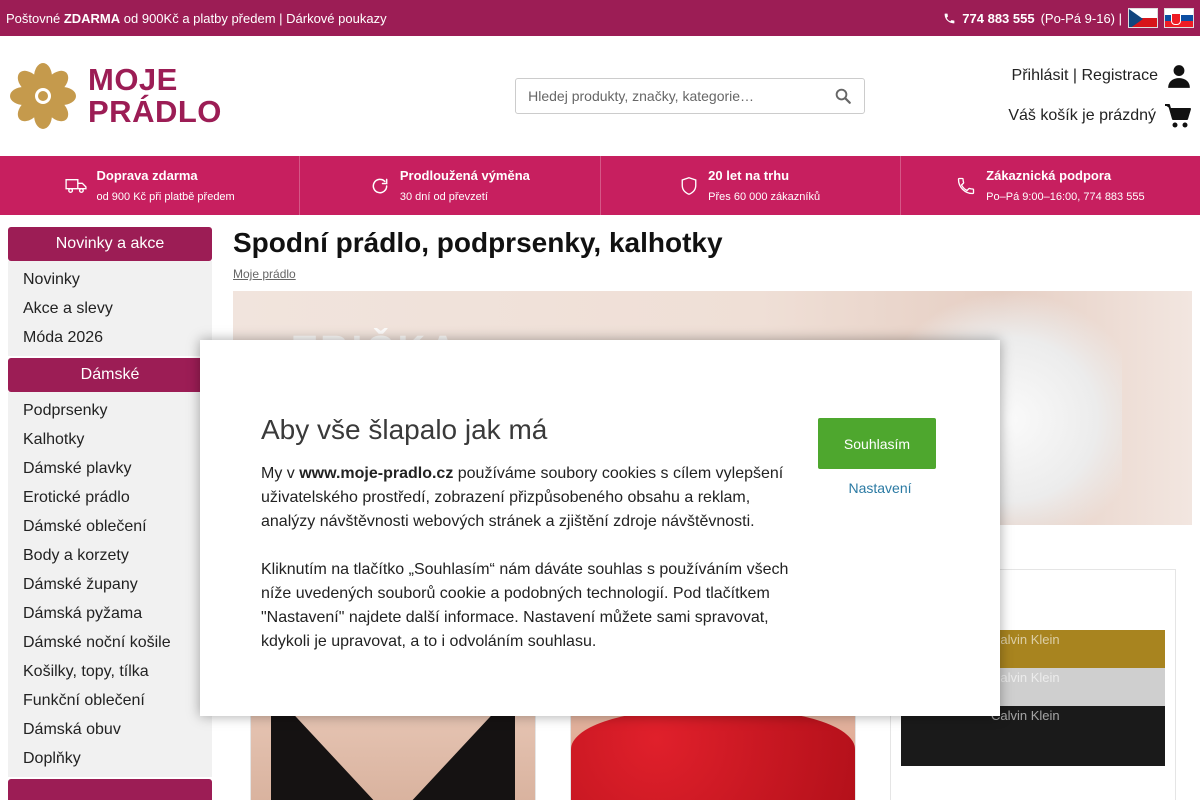  What do you see at coordinates (1081, 18) in the screenshot?
I see `office-hours: (Po-Pá 9-16) |` at bounding box center [1081, 18].